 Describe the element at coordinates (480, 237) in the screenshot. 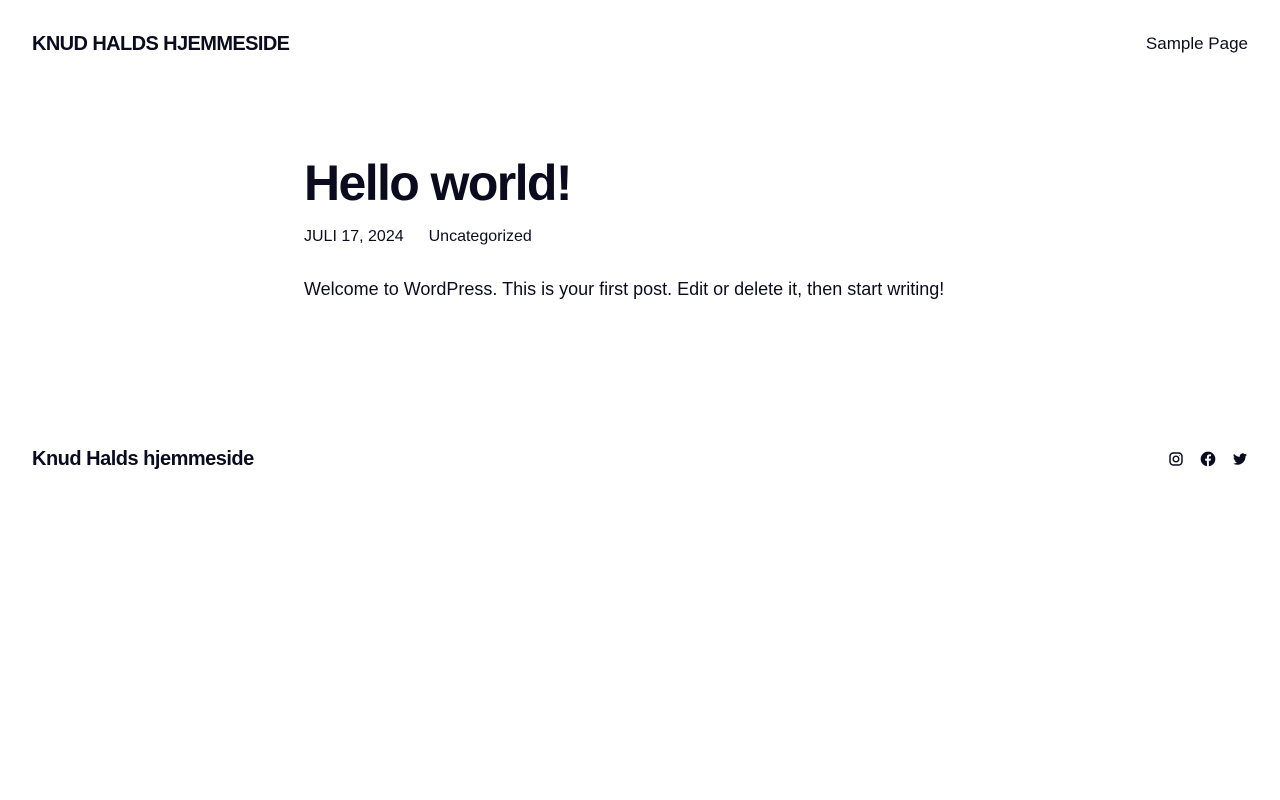

I see `post-category-link: Uncategorized` at that location.